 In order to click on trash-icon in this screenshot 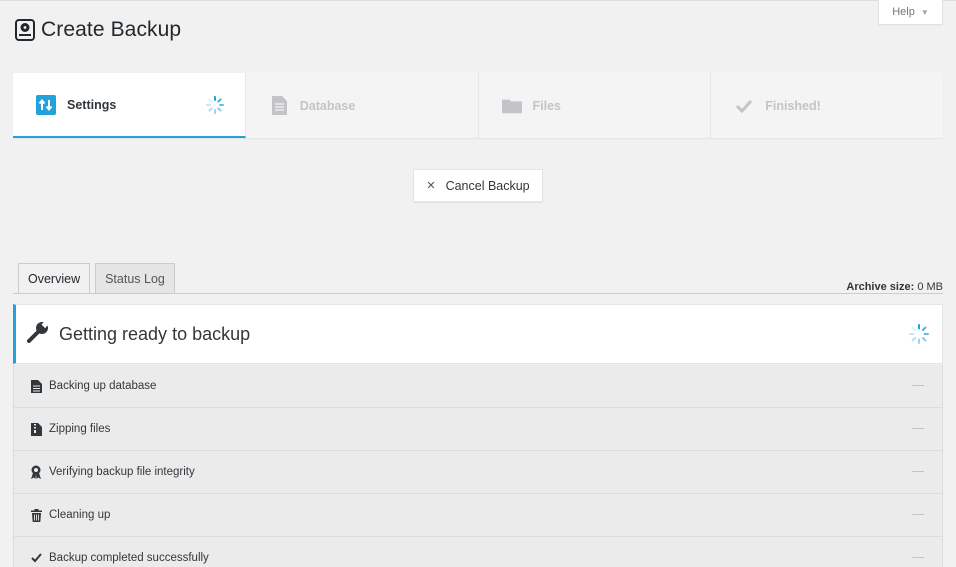, I will do `click(36, 515)`.